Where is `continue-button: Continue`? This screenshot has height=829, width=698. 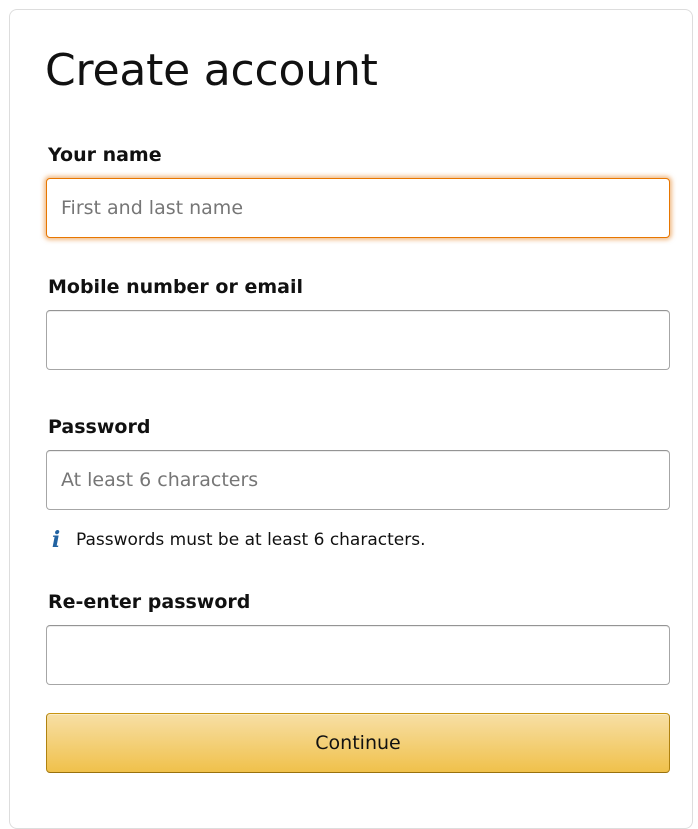
continue-button: Continue is located at coordinates (358, 743).